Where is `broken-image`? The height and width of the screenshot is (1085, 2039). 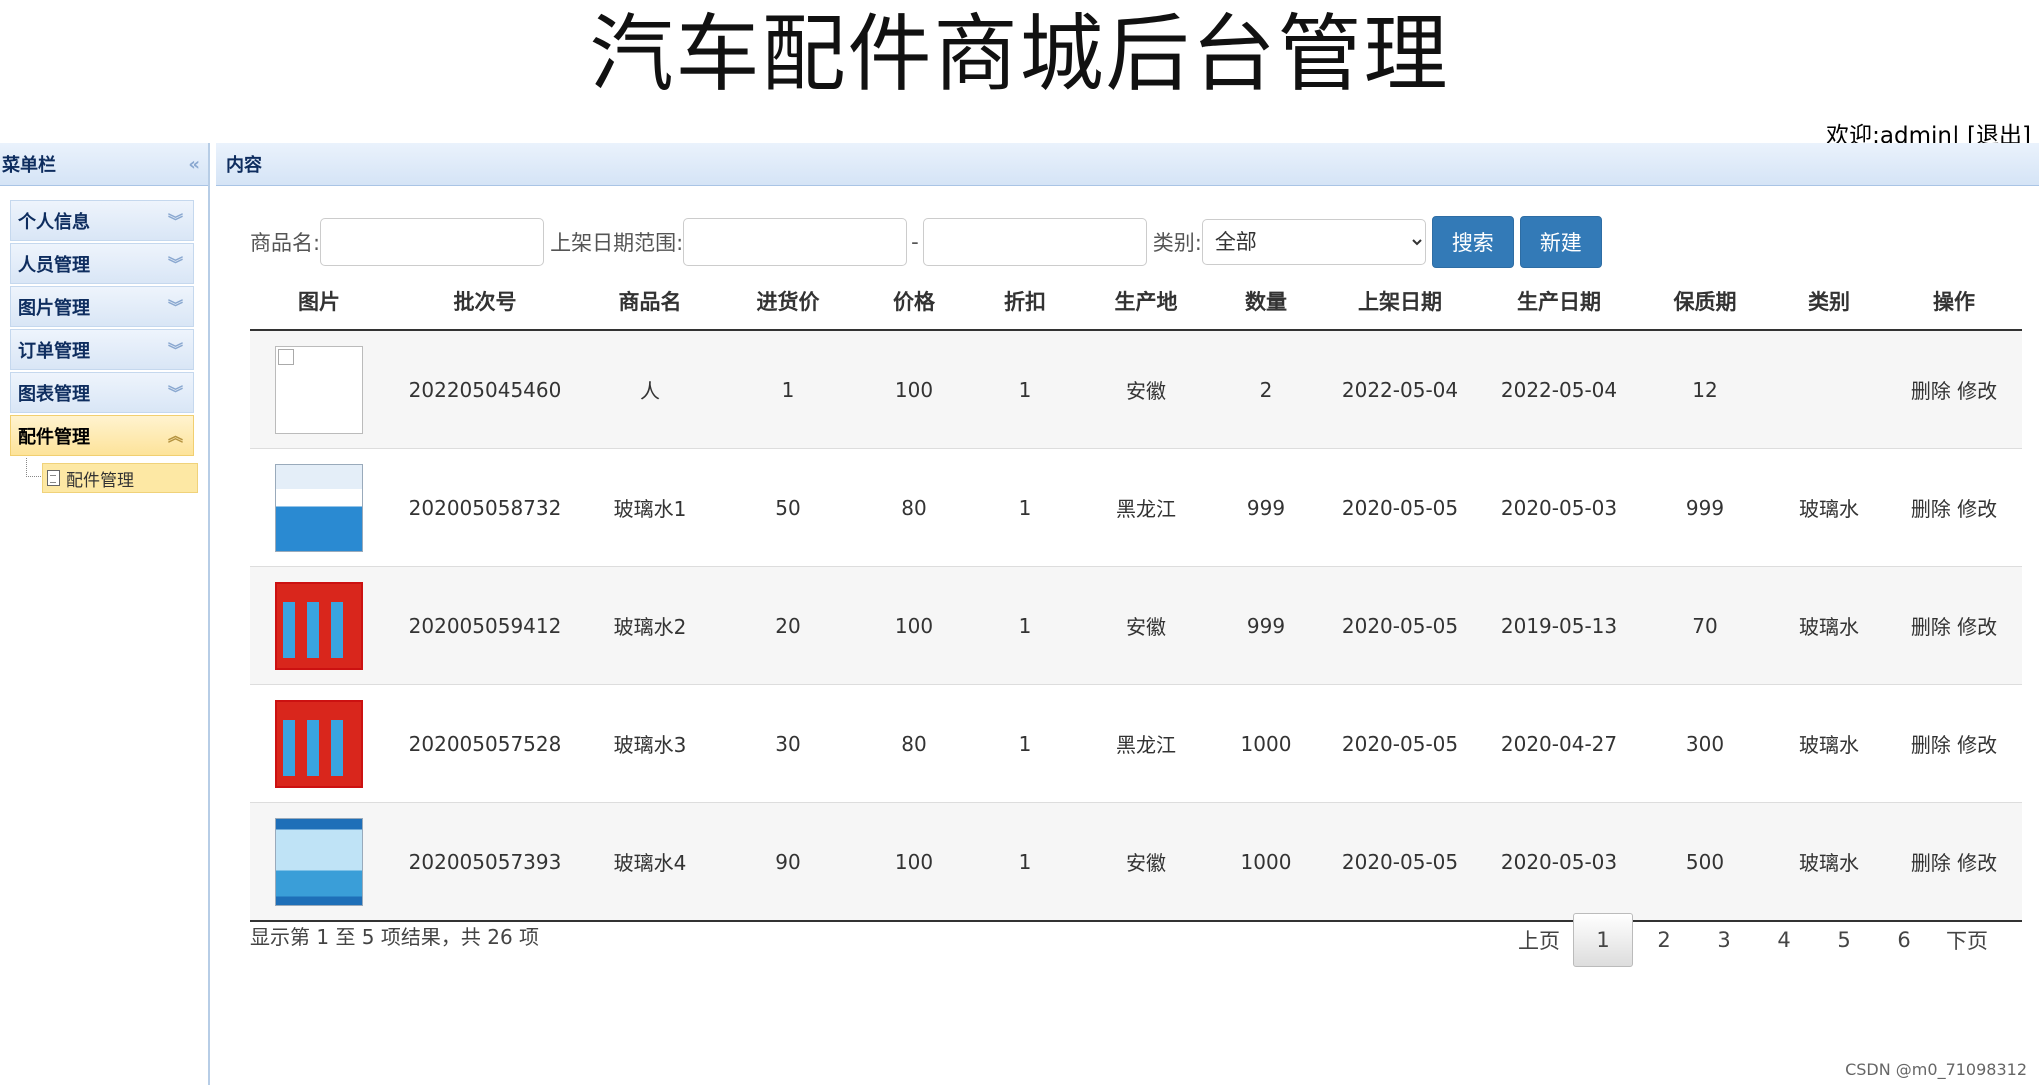
broken-image is located at coordinates (319, 389).